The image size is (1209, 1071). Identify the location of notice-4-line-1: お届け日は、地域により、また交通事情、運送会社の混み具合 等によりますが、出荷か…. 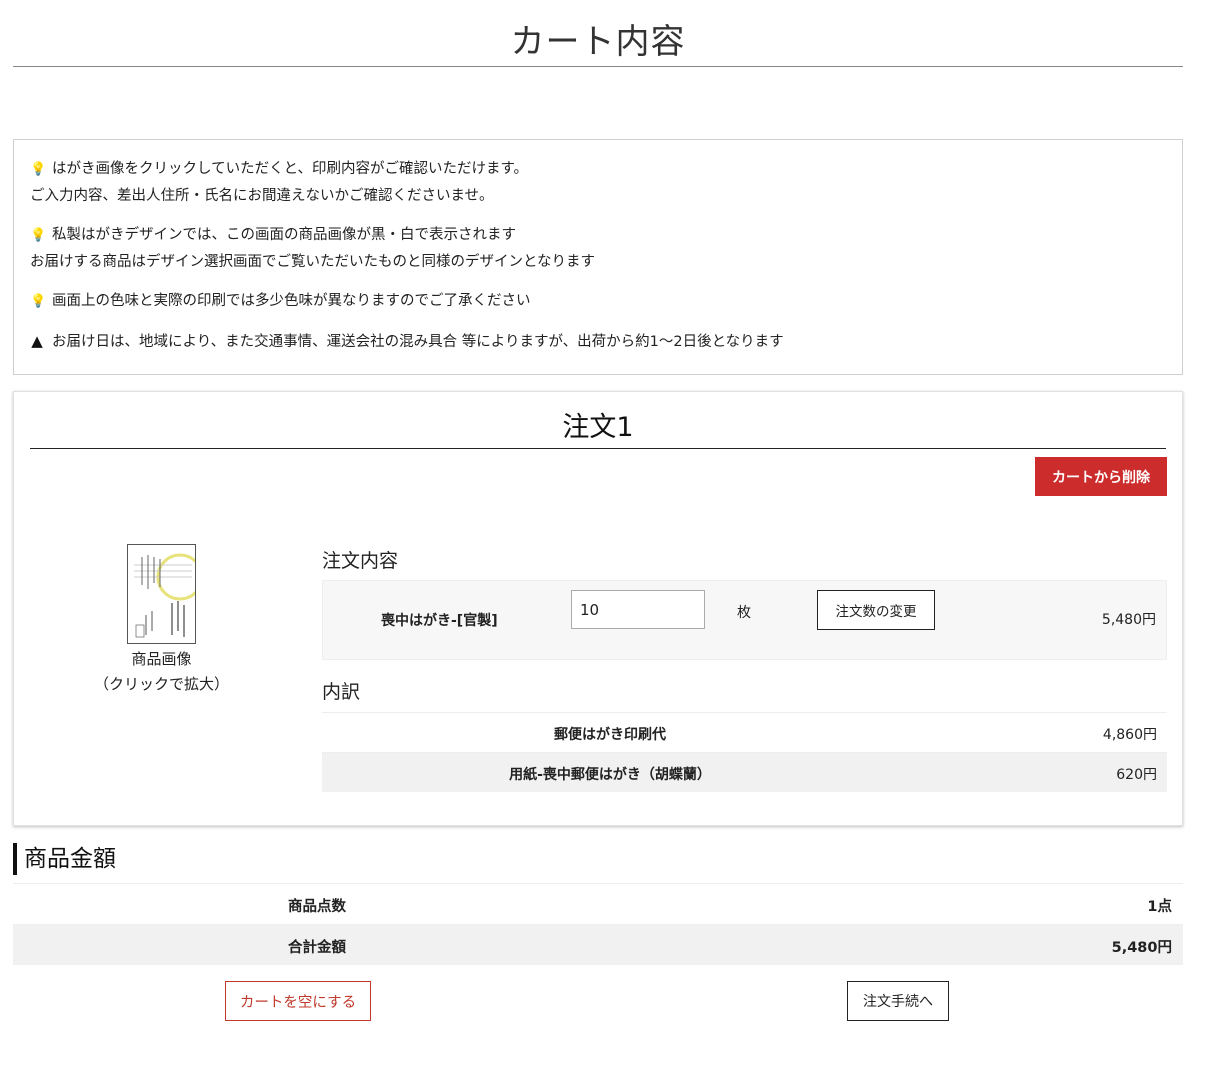
(418, 342).